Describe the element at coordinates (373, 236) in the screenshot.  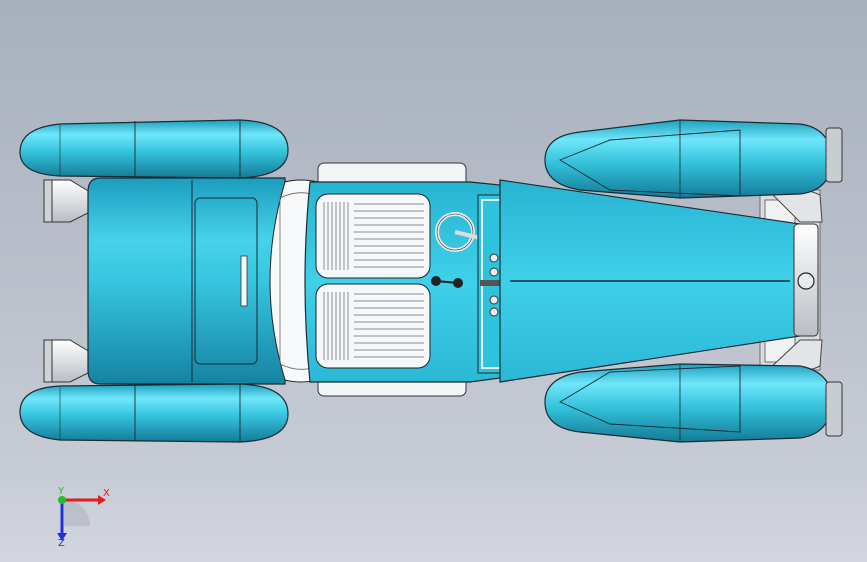
I see `seat-upper` at that location.